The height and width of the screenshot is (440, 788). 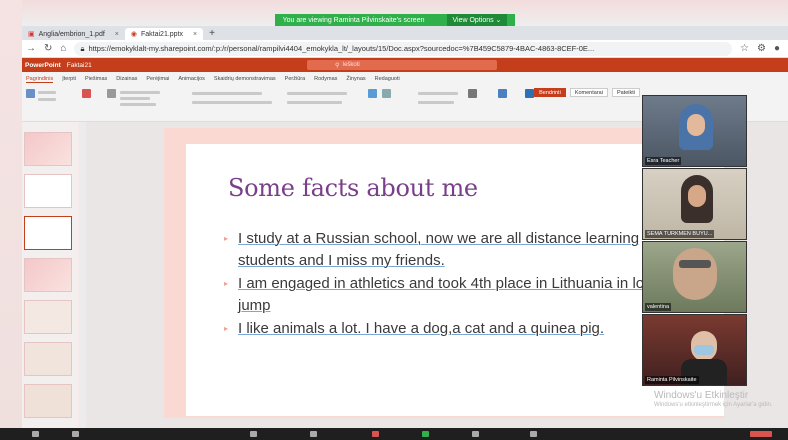 I want to click on browser-tab: ▣ Anglia/embrion_1.pdf ×, so click(x=73, y=34).